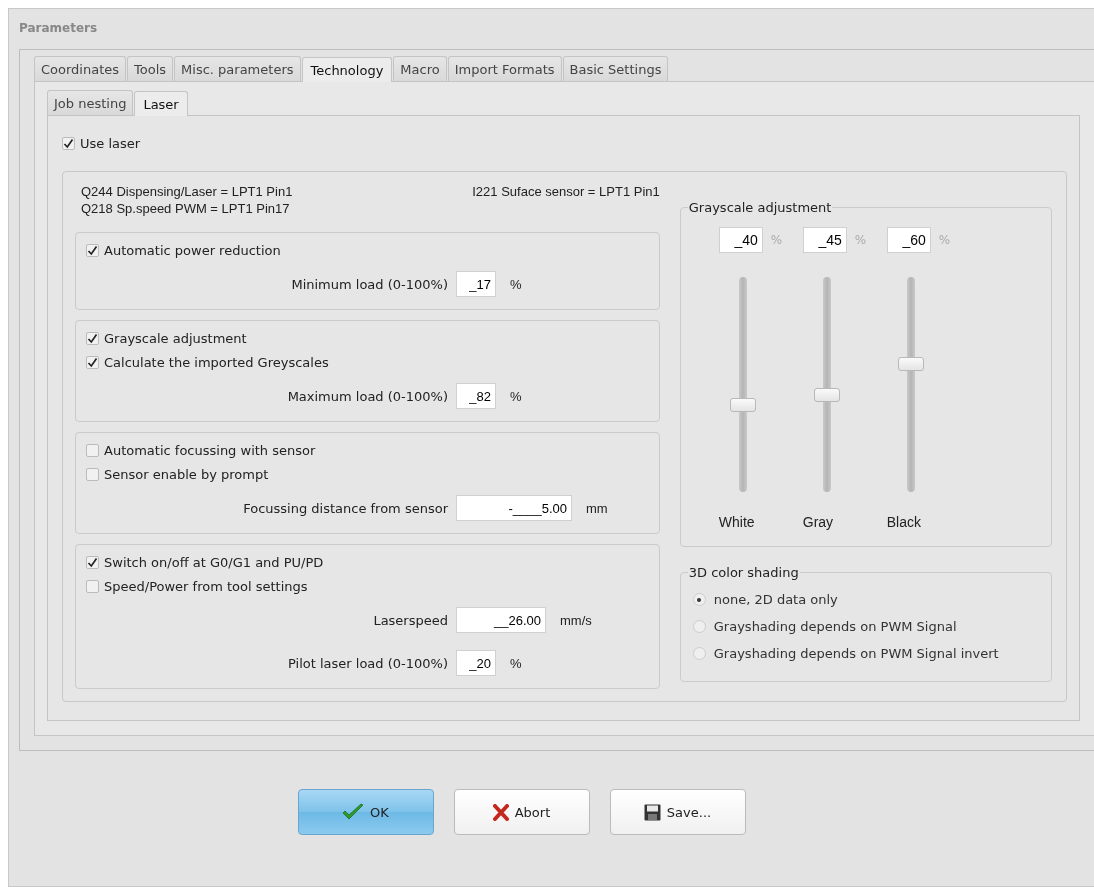 The width and height of the screenshot is (1094, 887). I want to click on unit-label: mm/s, so click(576, 620).